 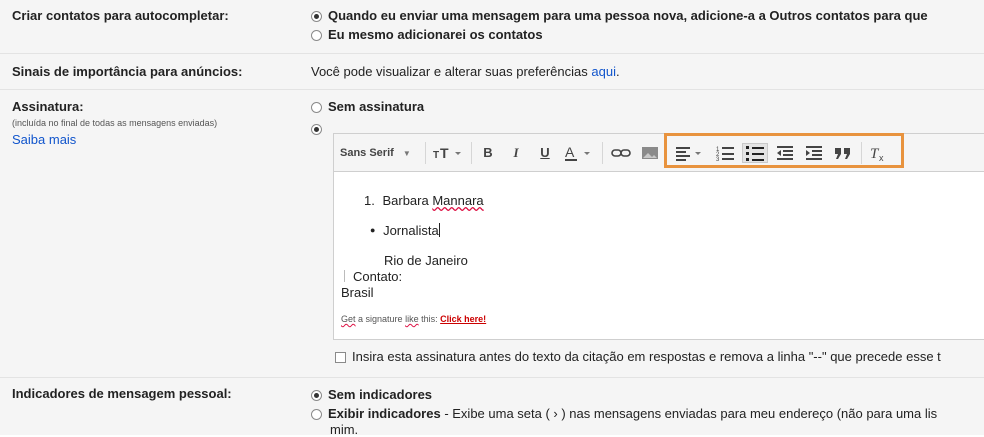 What do you see at coordinates (426, 260) in the screenshot?
I see `city-text: Rio de Janeiro` at bounding box center [426, 260].